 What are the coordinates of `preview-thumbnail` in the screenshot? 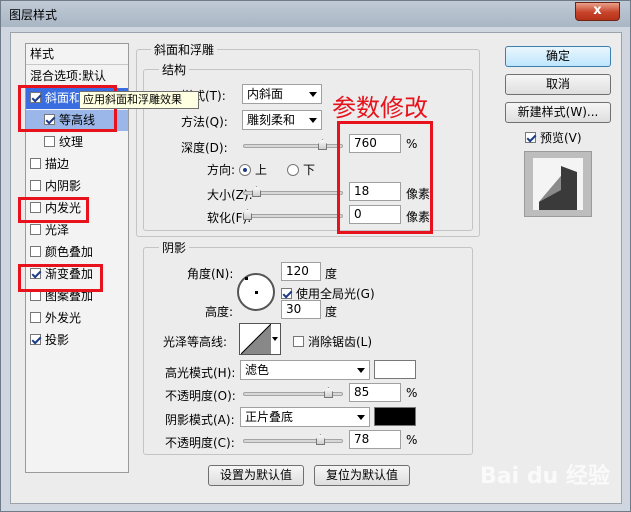 It's located at (558, 184).